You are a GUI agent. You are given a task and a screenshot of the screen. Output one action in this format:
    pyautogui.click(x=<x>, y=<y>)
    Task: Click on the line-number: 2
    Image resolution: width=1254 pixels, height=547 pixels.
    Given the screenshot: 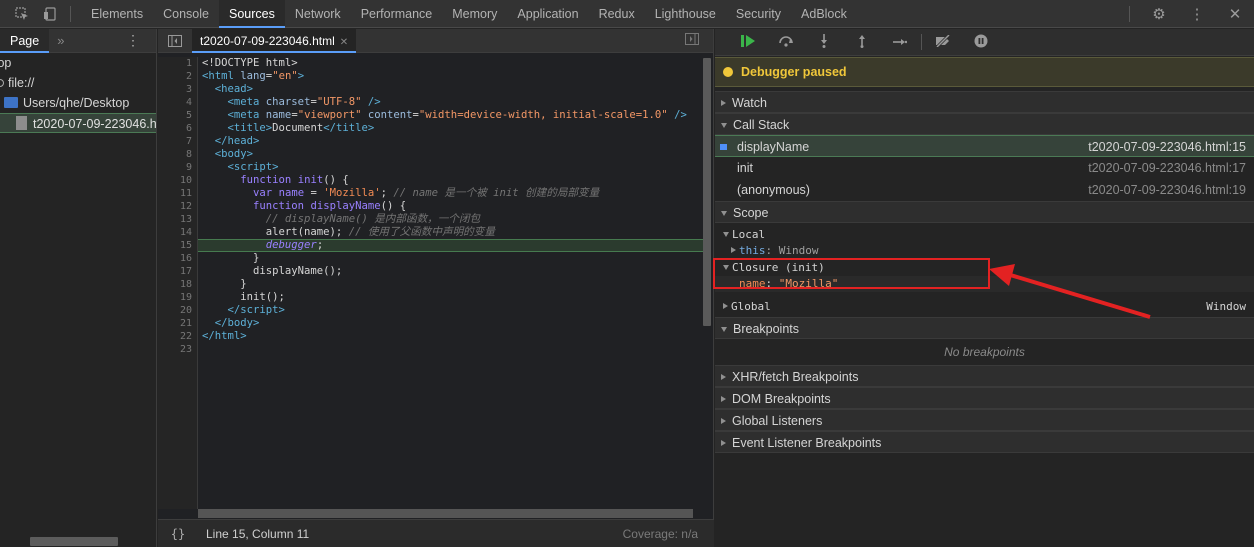 What is the action you would take?
    pyautogui.click(x=177, y=76)
    